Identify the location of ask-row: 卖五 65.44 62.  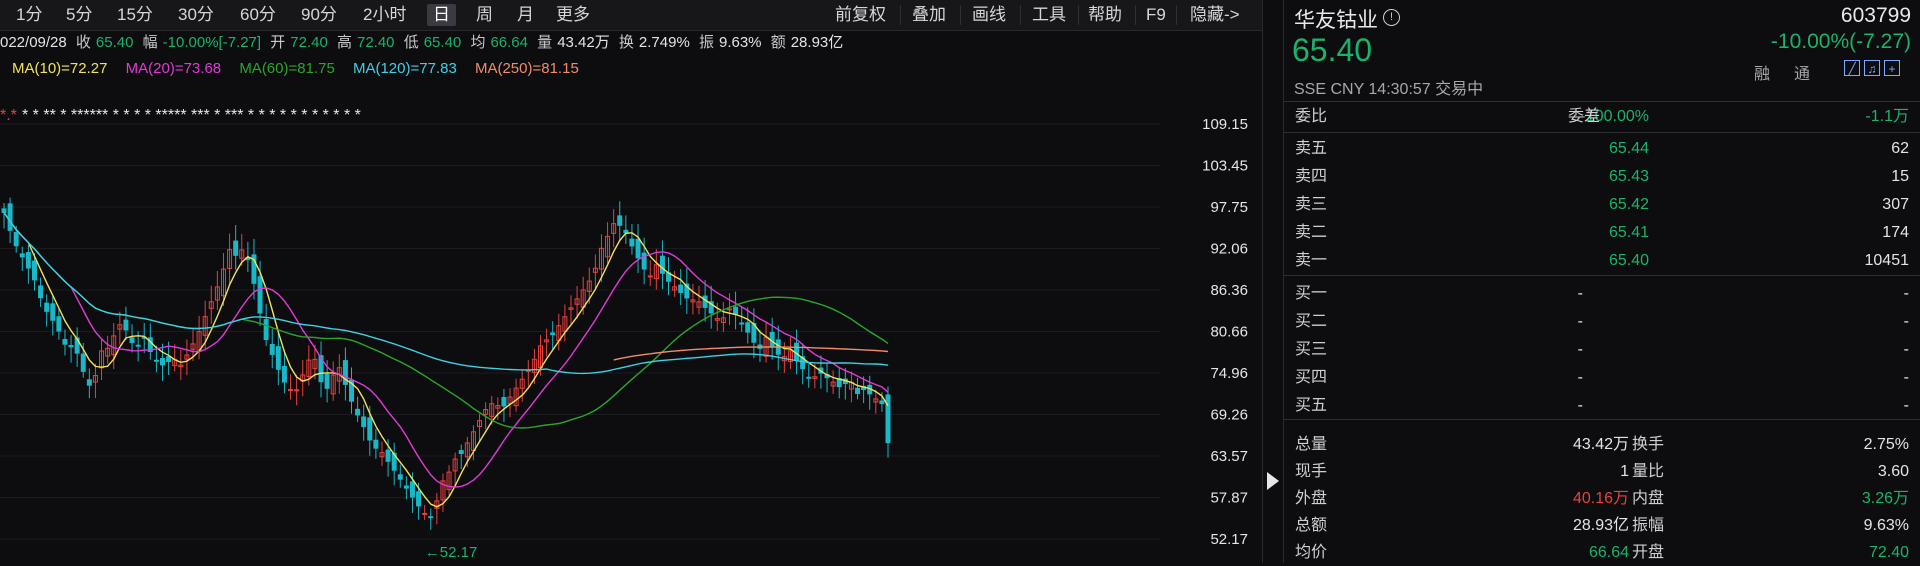
(1602, 148).